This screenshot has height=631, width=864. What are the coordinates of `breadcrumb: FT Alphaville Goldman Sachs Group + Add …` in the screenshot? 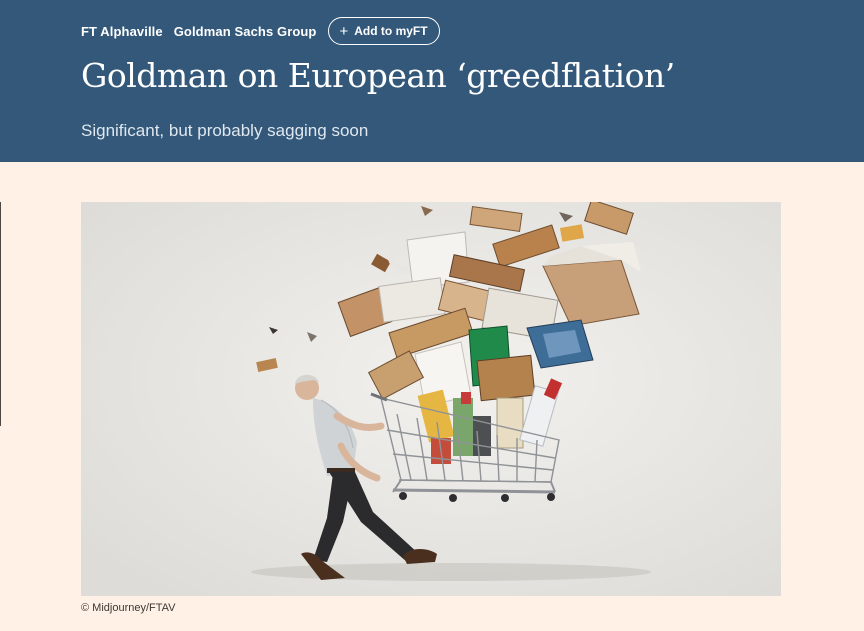 It's located at (260, 31).